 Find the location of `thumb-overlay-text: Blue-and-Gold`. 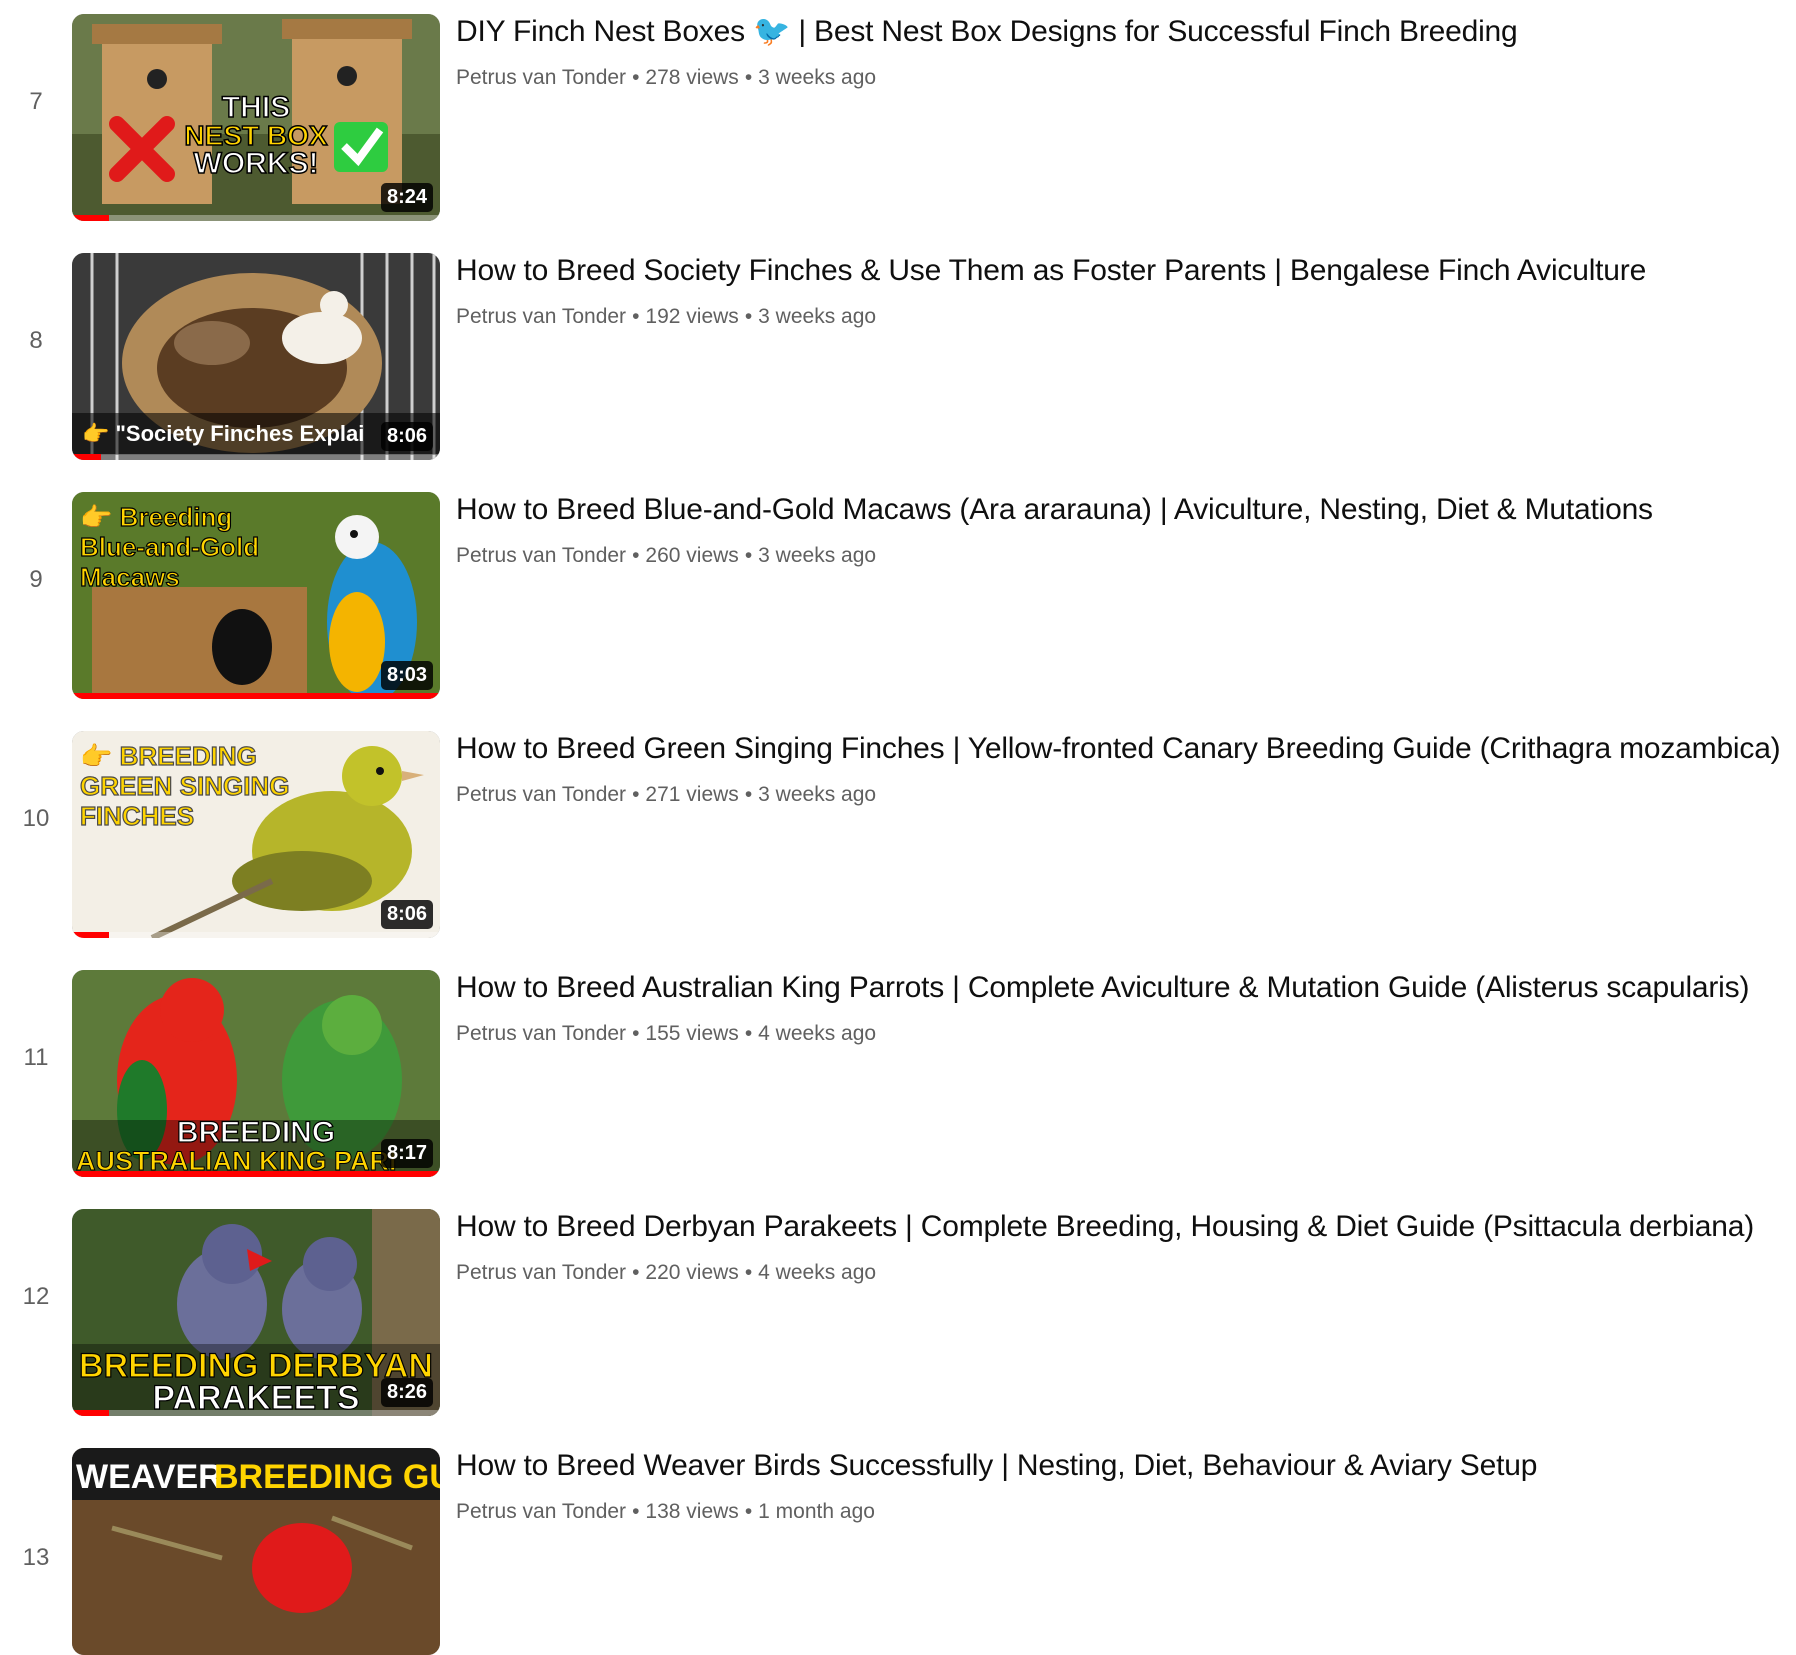

thumb-overlay-text: Blue-and-Gold is located at coordinates (169, 547).